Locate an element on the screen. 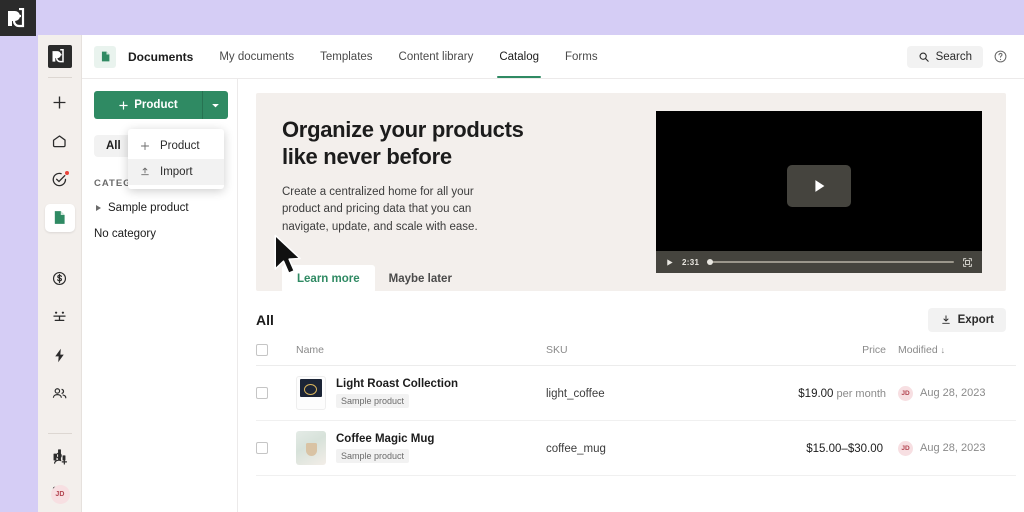  video-progress-bar is located at coordinates (830, 262).